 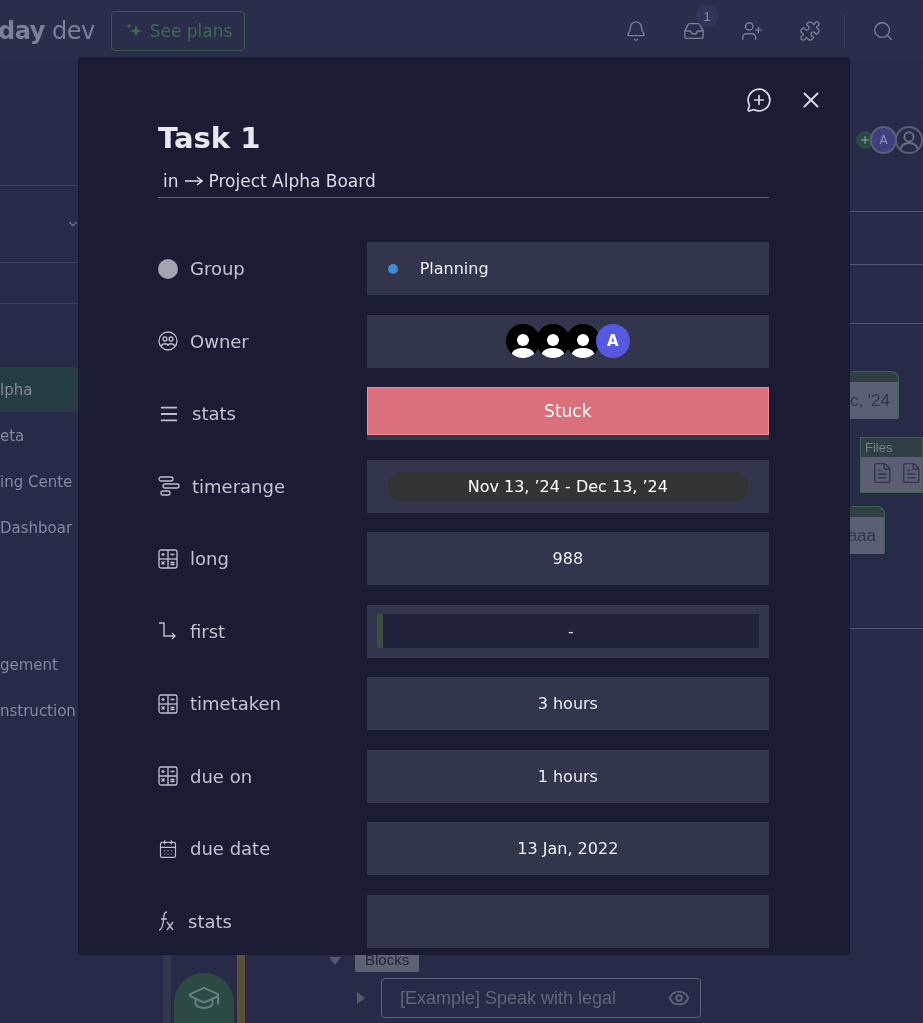 What do you see at coordinates (219, 341) in the screenshot?
I see `field-label: Owner` at bounding box center [219, 341].